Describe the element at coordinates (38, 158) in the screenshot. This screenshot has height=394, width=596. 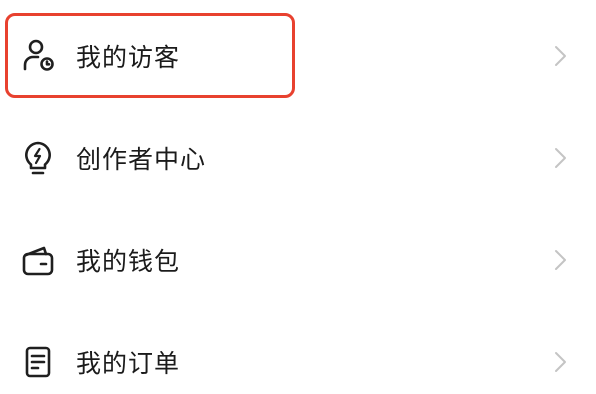
I see `lightbulb-icon` at that location.